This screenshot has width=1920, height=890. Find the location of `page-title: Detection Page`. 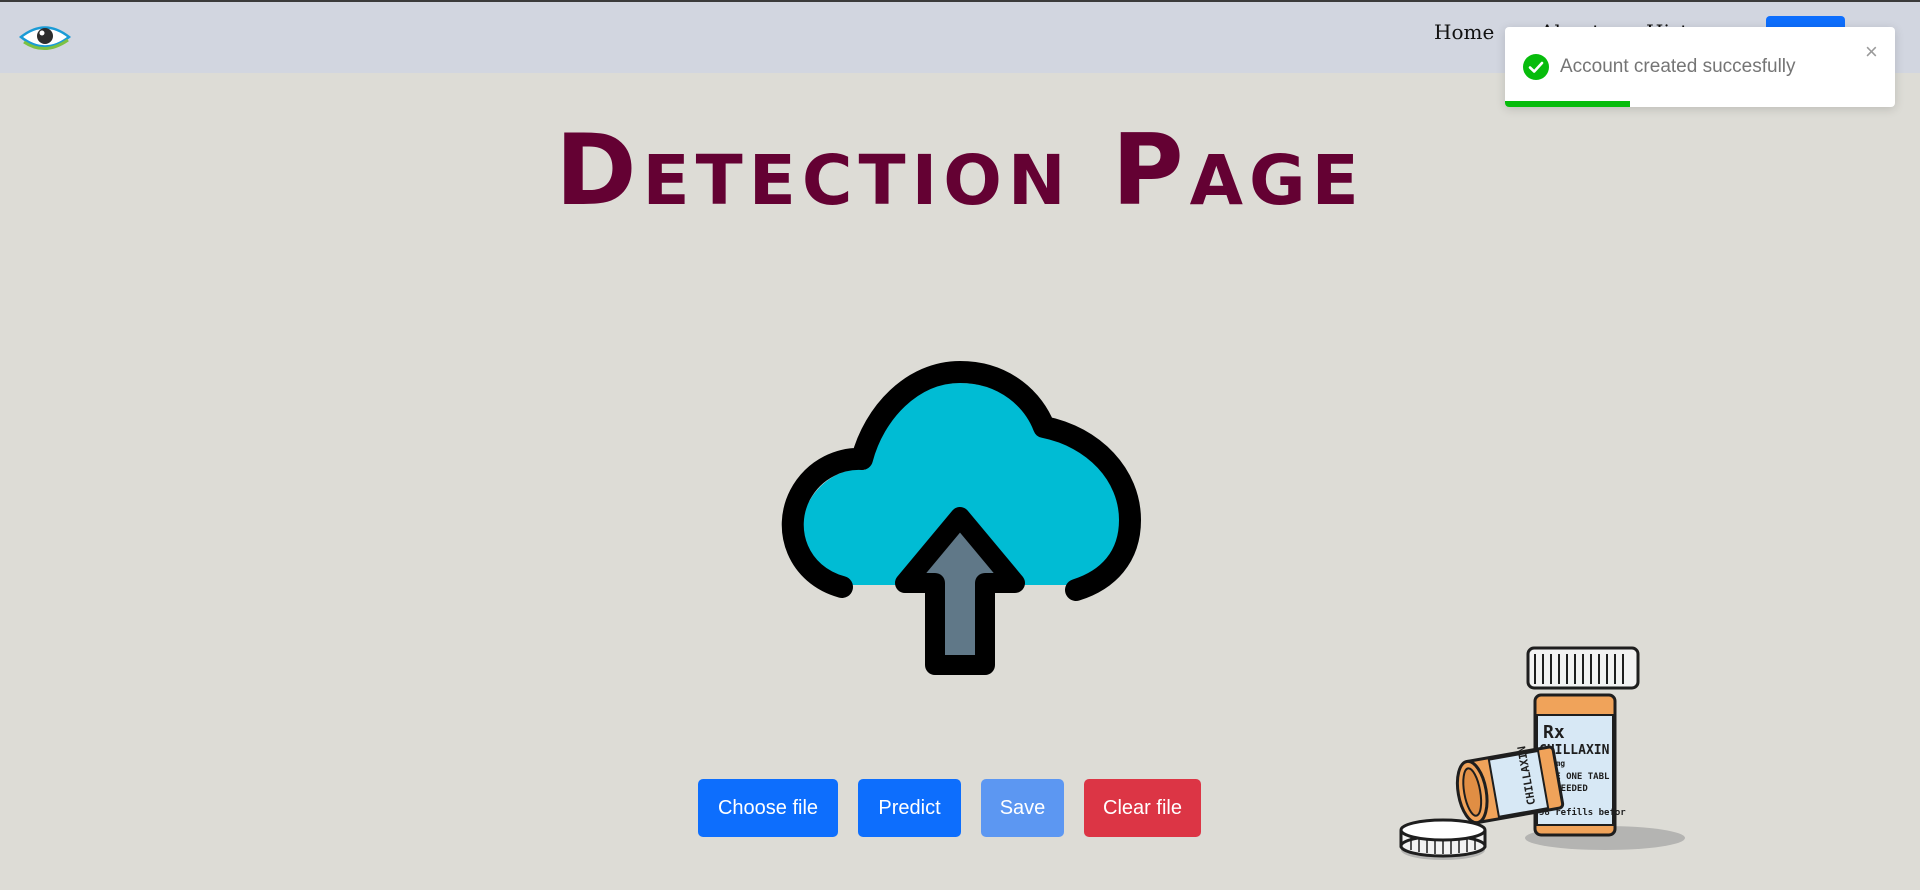

page-title: Detection Page is located at coordinates (960, 171).